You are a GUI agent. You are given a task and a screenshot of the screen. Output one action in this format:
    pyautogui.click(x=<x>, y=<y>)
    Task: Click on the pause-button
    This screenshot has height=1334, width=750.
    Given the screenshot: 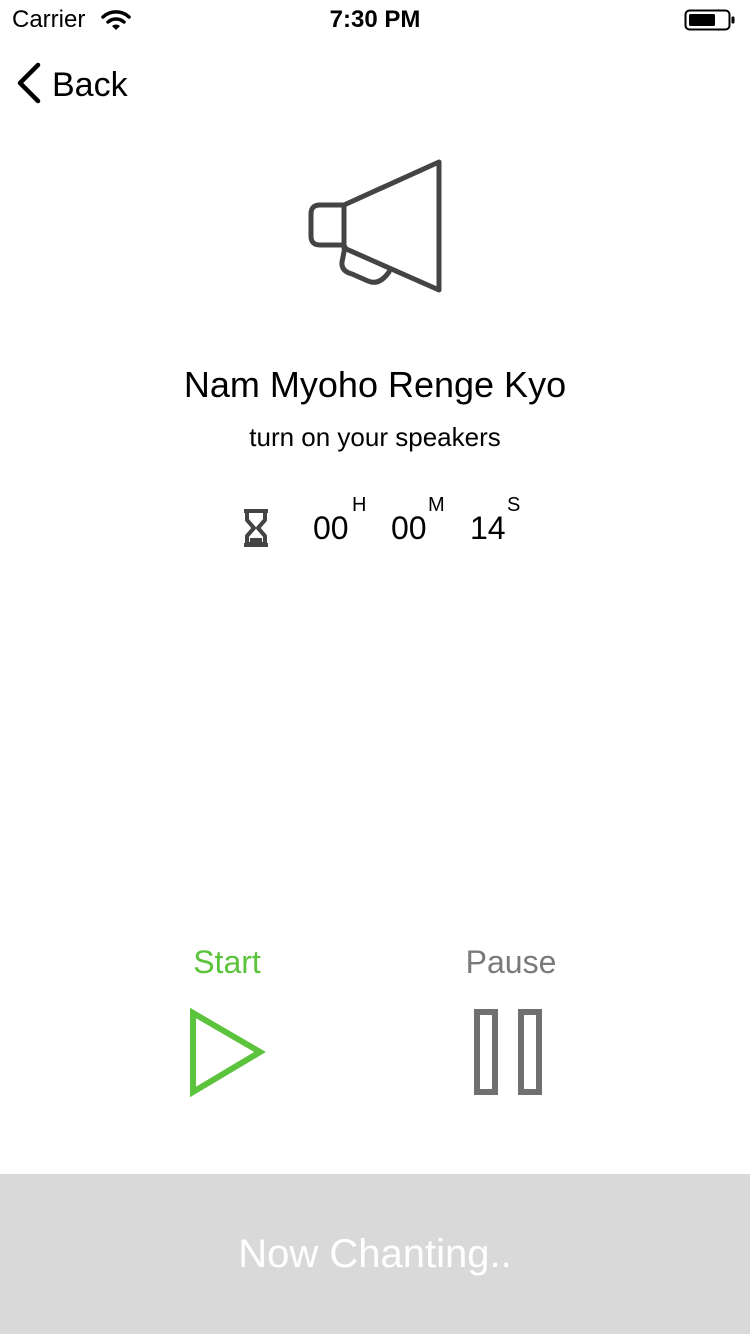 What is the action you would take?
    pyautogui.click(x=510, y=1055)
    